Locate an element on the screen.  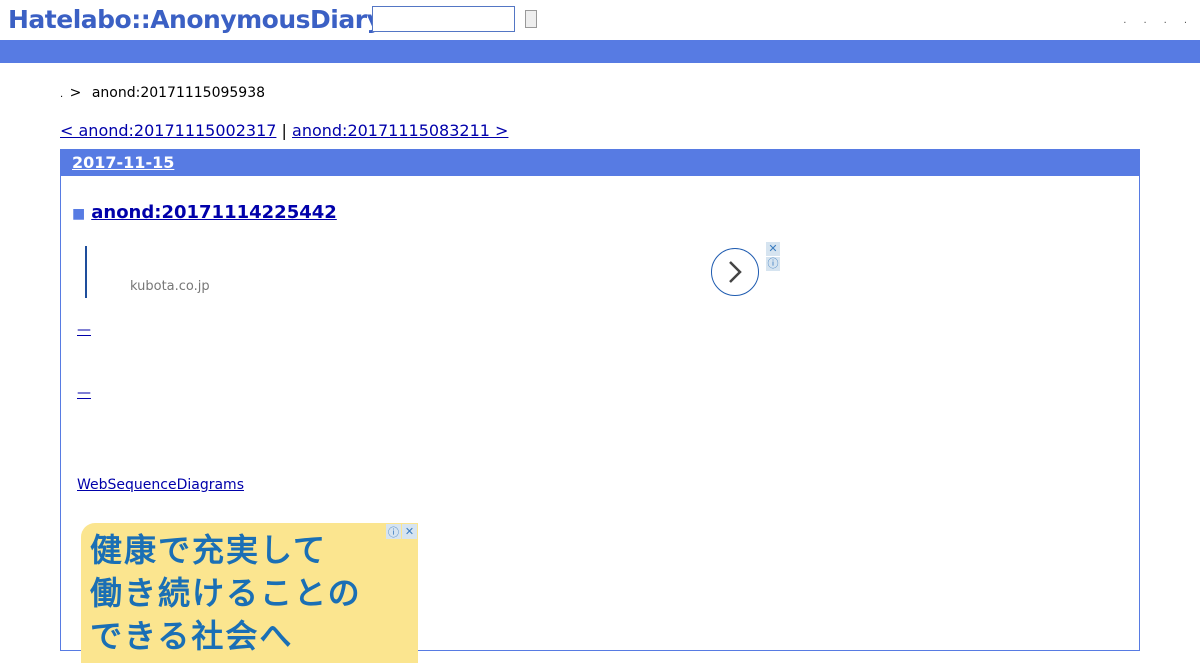
ad-domain: kubota.co.jp is located at coordinates (170, 287).